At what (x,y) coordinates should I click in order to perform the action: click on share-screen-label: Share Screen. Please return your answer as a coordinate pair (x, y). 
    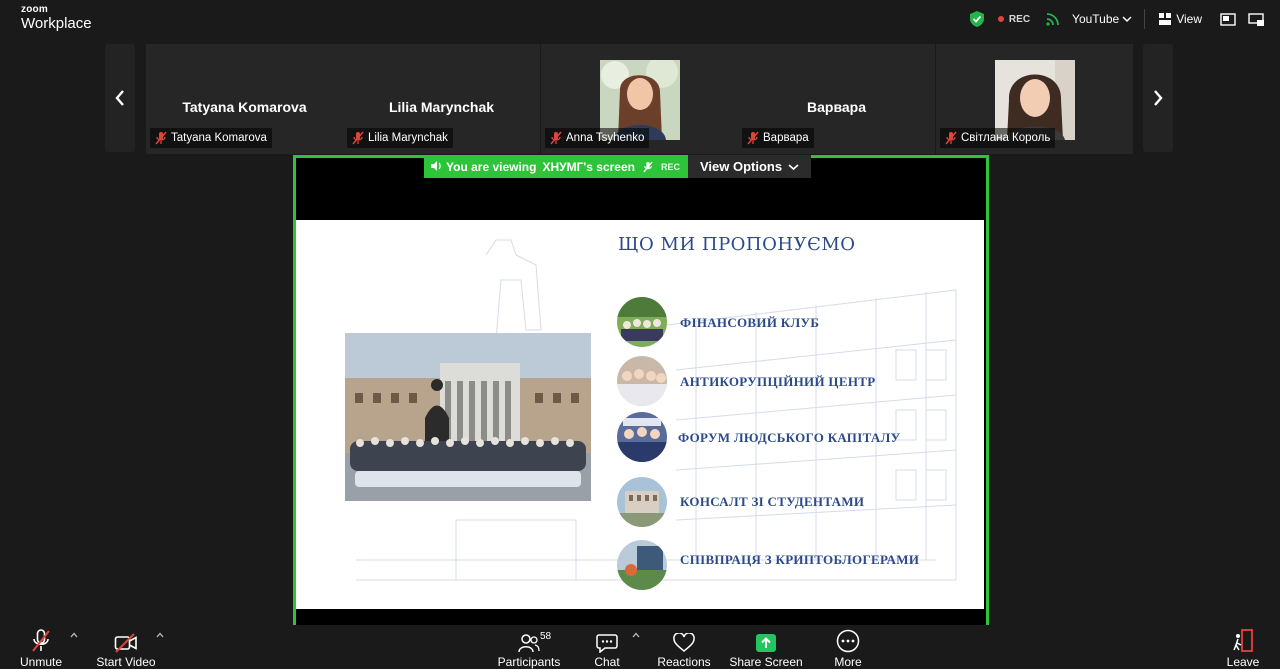
    Looking at the image, I should click on (766, 662).